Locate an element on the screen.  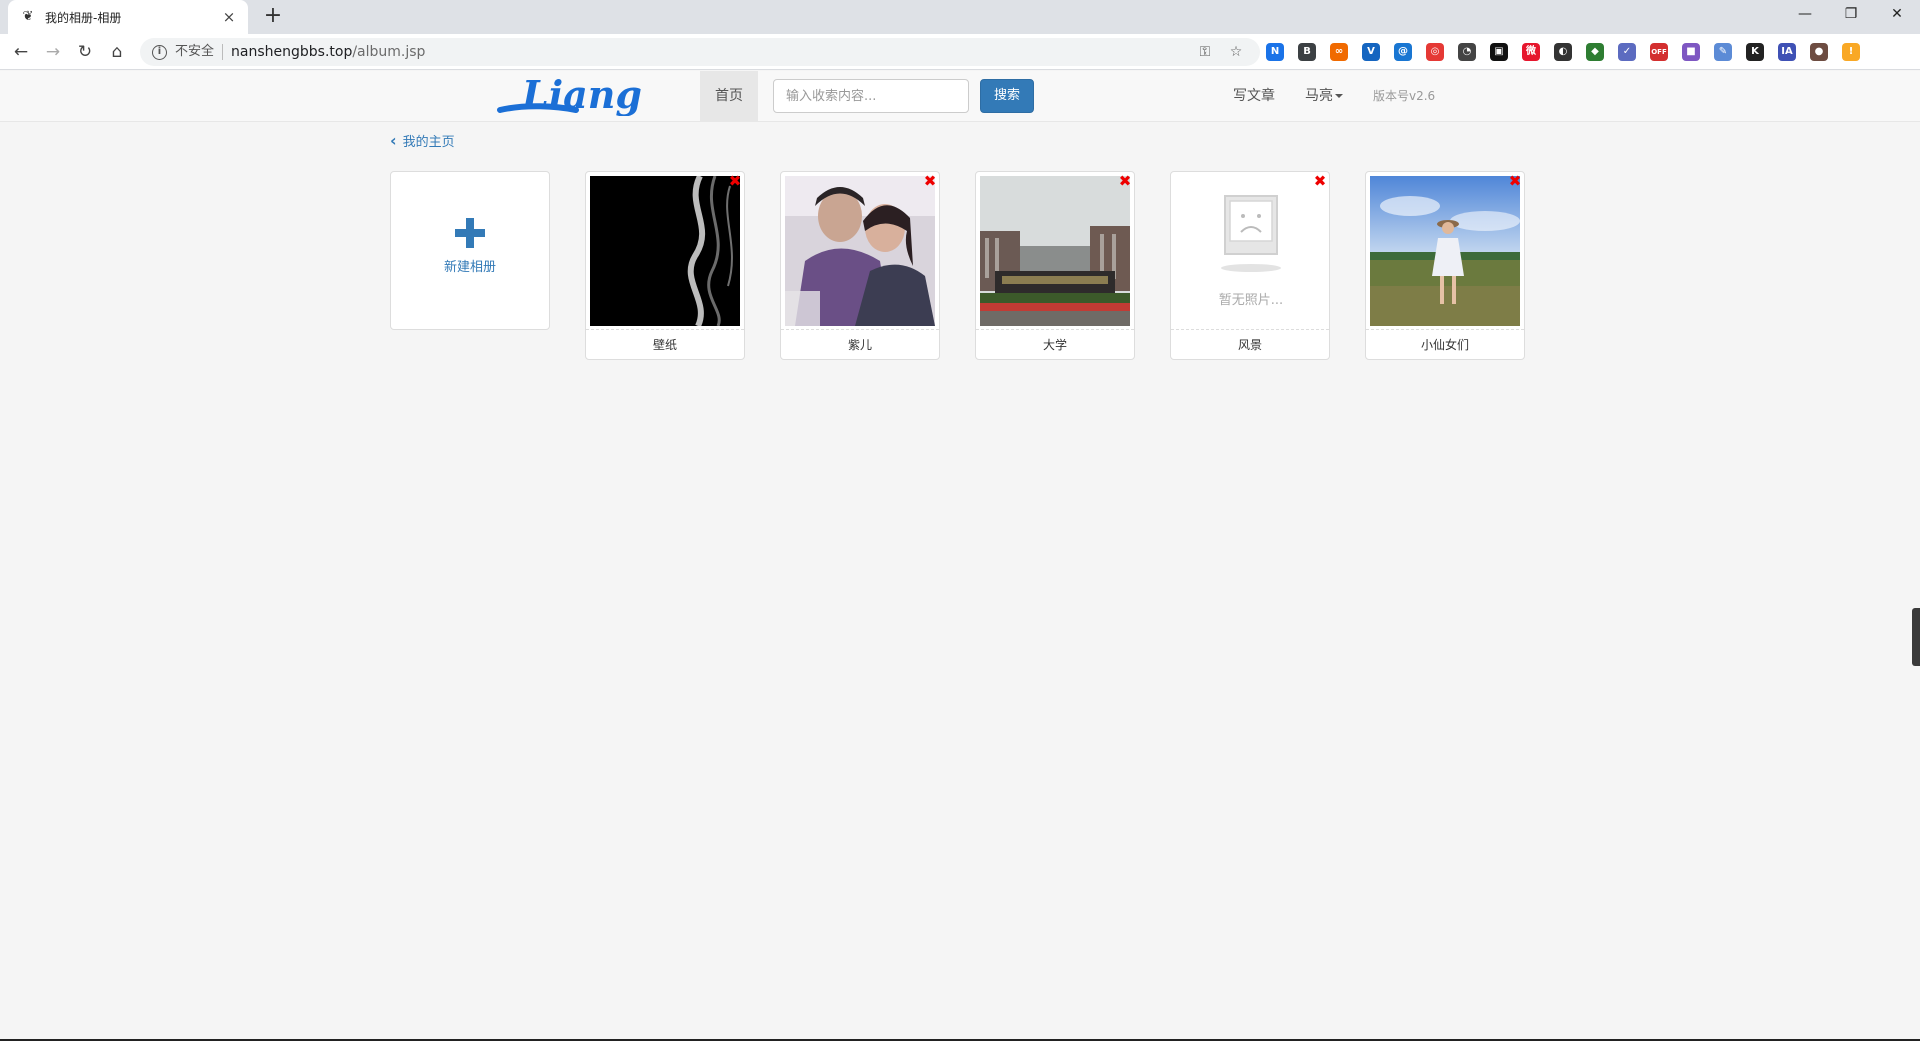
breadcrumb: ‹ 我的主页 is located at coordinates (422, 140).